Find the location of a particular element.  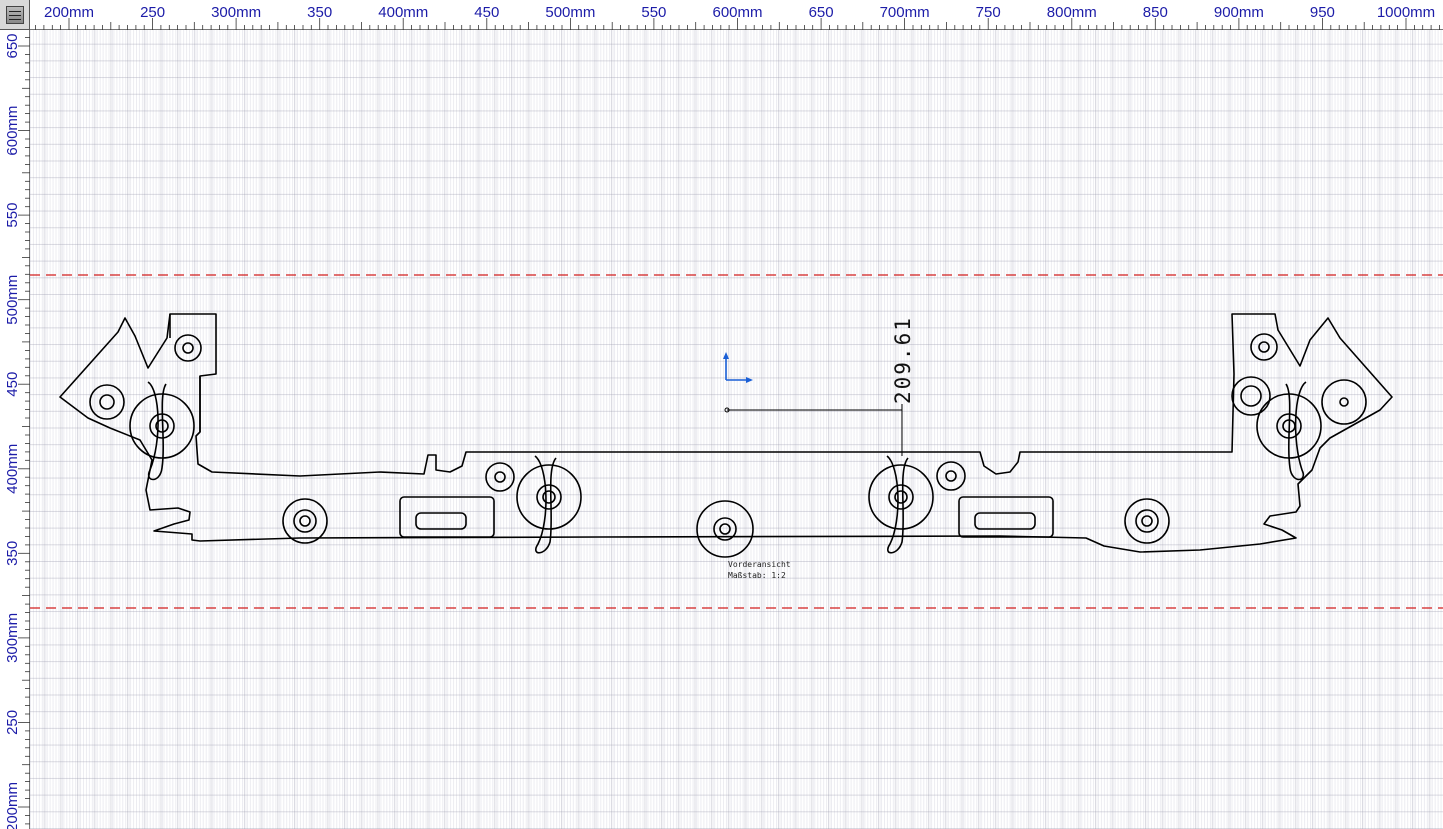

ruler-vertical-scale: 650 600mm 550 500mm 450 400mm 350 300mm 250 200mm is located at coordinates (17, 431).